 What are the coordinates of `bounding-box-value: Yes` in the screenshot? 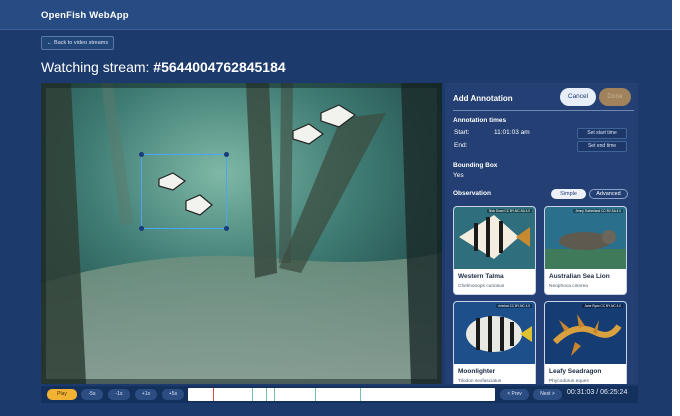 It's located at (458, 175).